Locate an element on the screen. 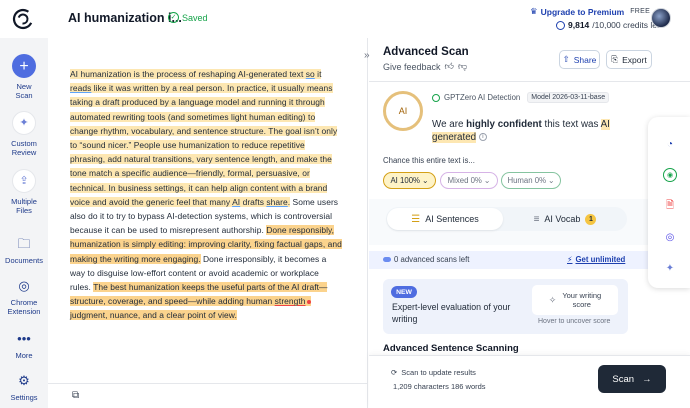 This screenshot has width=690, height=408. get-unlimited-label: Get unlimited is located at coordinates (600, 259).